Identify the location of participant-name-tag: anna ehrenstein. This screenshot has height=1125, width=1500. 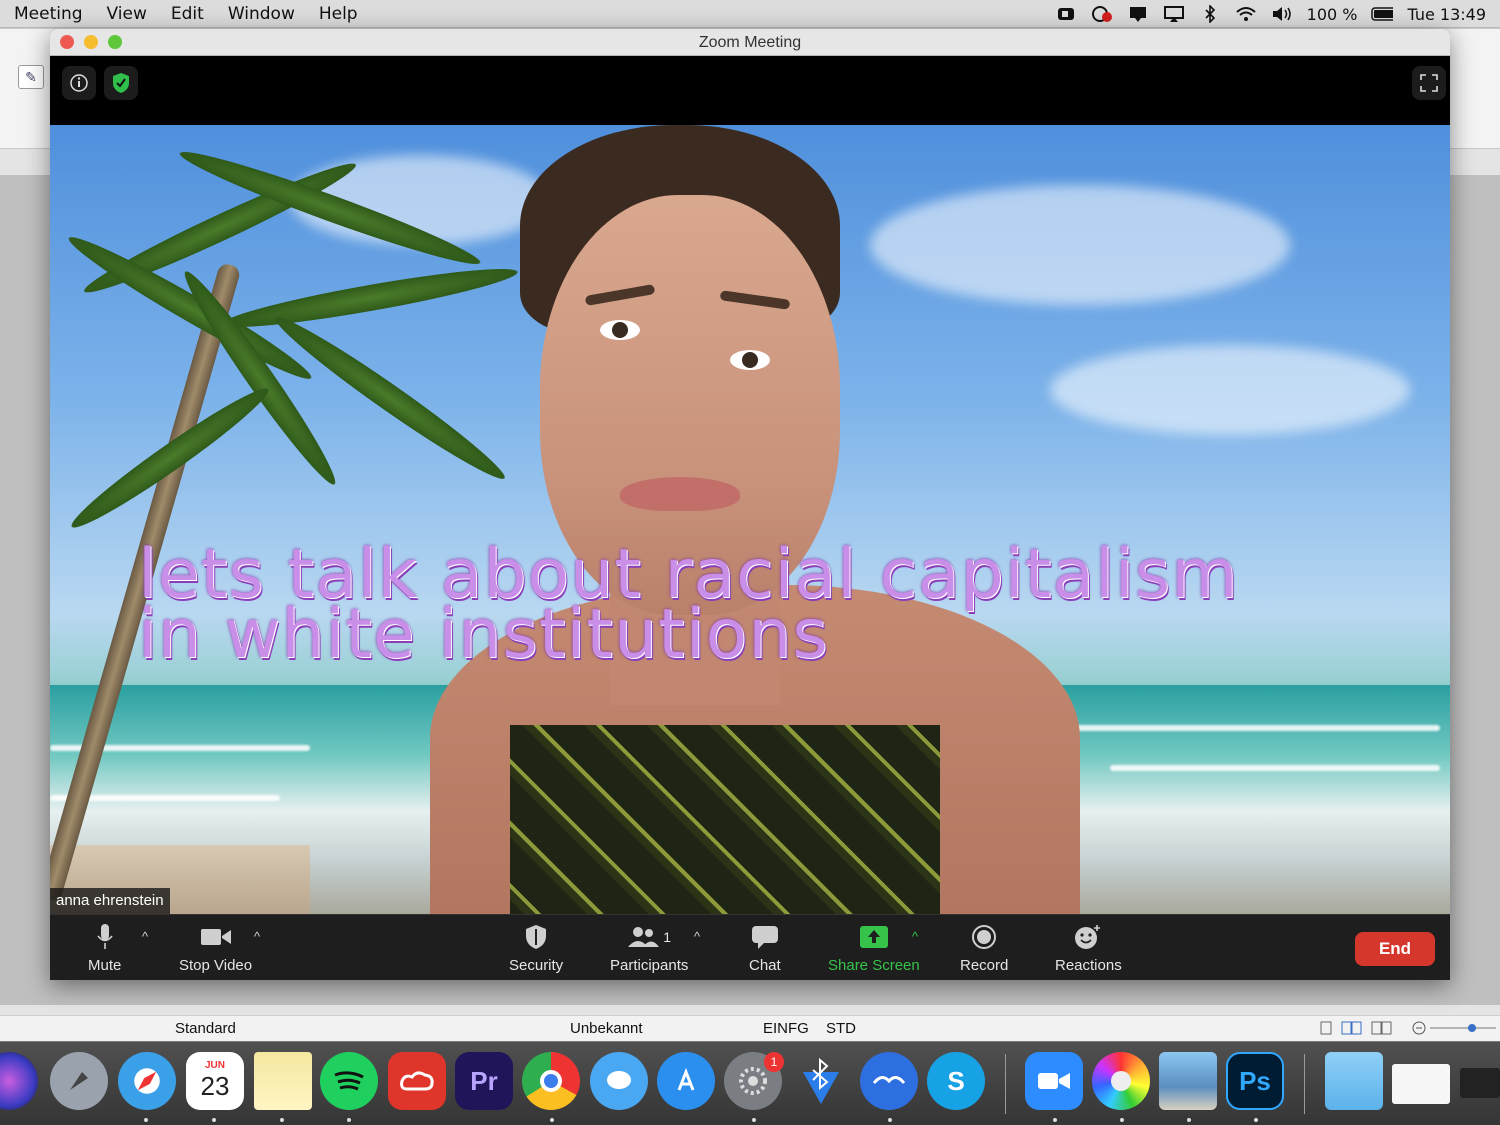
(110, 901).